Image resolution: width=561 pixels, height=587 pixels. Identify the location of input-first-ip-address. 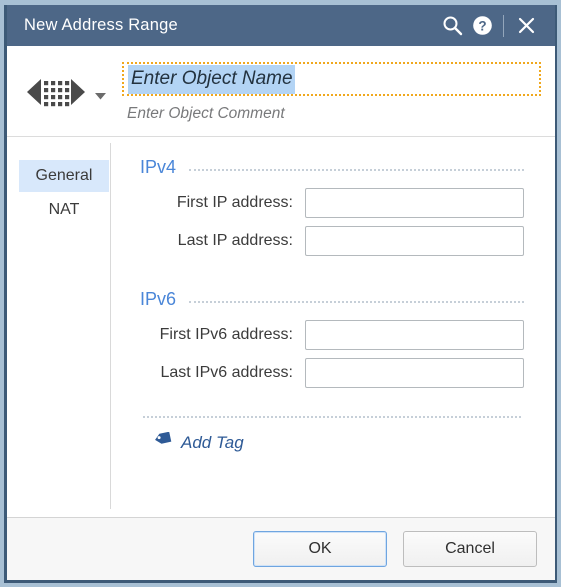
(414, 203).